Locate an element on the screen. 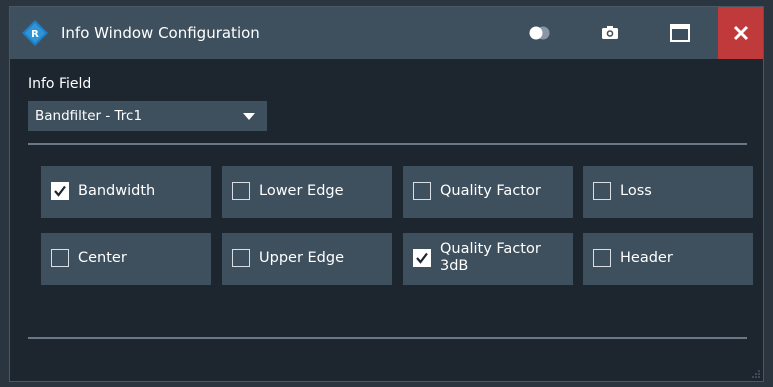 The height and width of the screenshot is (387, 773). svg-text: R is located at coordinates (35, 34).